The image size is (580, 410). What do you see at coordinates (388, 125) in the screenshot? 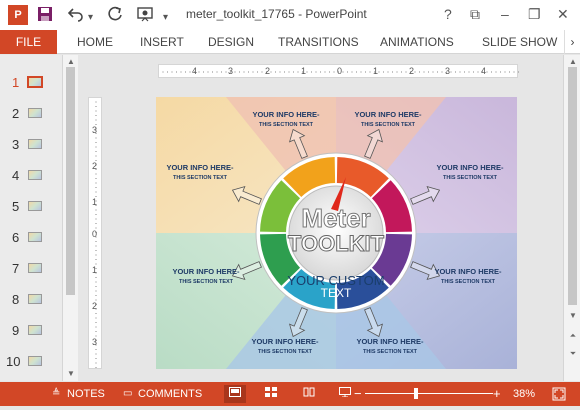
I see `section-2-subtitle: THIS SECTION TEXT` at bounding box center [388, 125].